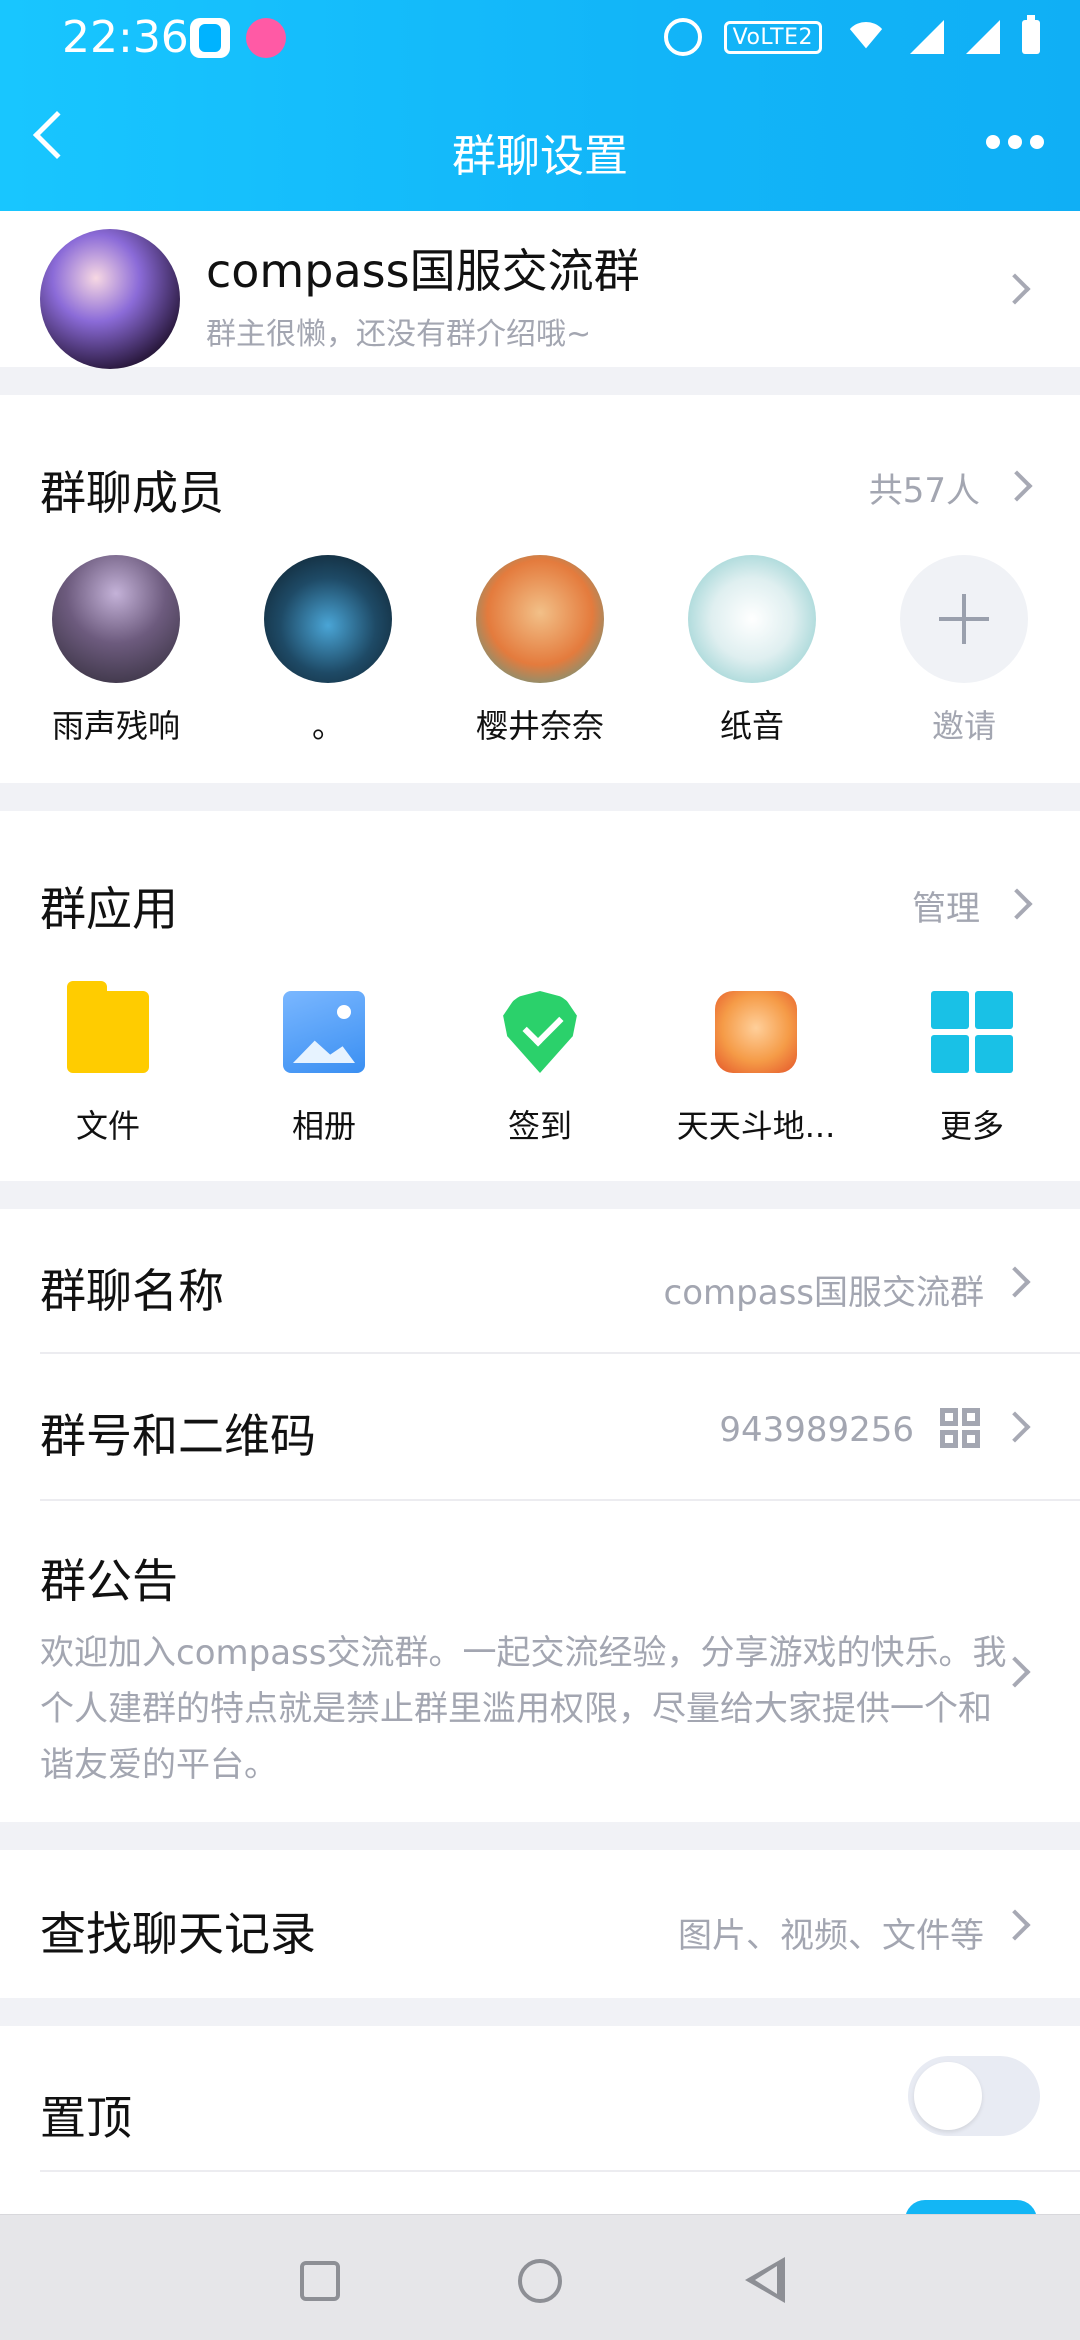 The height and width of the screenshot is (2340, 1080). I want to click on app-label: 签到, so click(539, 1126).